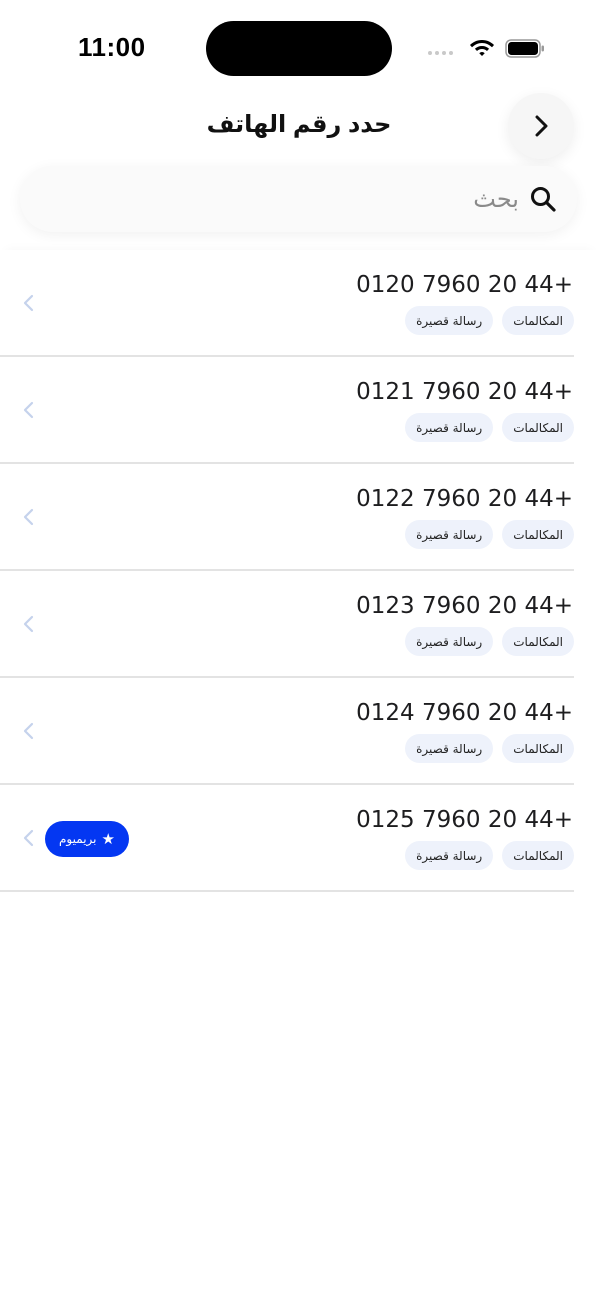 This screenshot has height=1300, width=598. Describe the element at coordinates (464, 499) in the screenshot. I see `phone-number: +44 20 7960 0122` at that location.